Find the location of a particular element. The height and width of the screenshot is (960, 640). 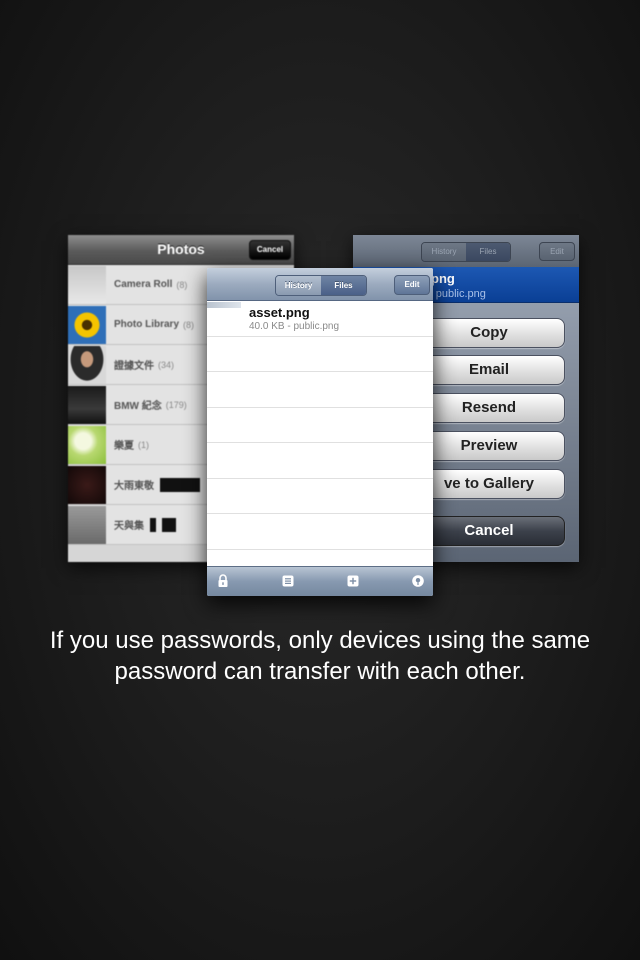

selected-file-meta: - public.png is located at coordinates (457, 294).